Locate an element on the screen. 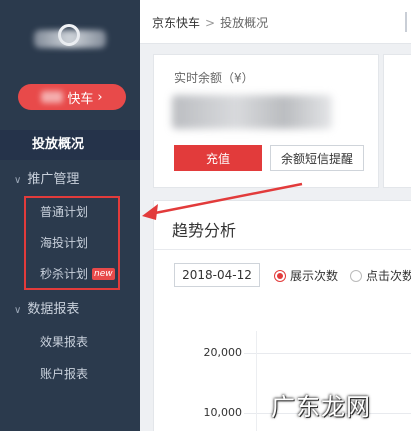 The image size is (411, 431). corner-divider is located at coordinates (408, 22).